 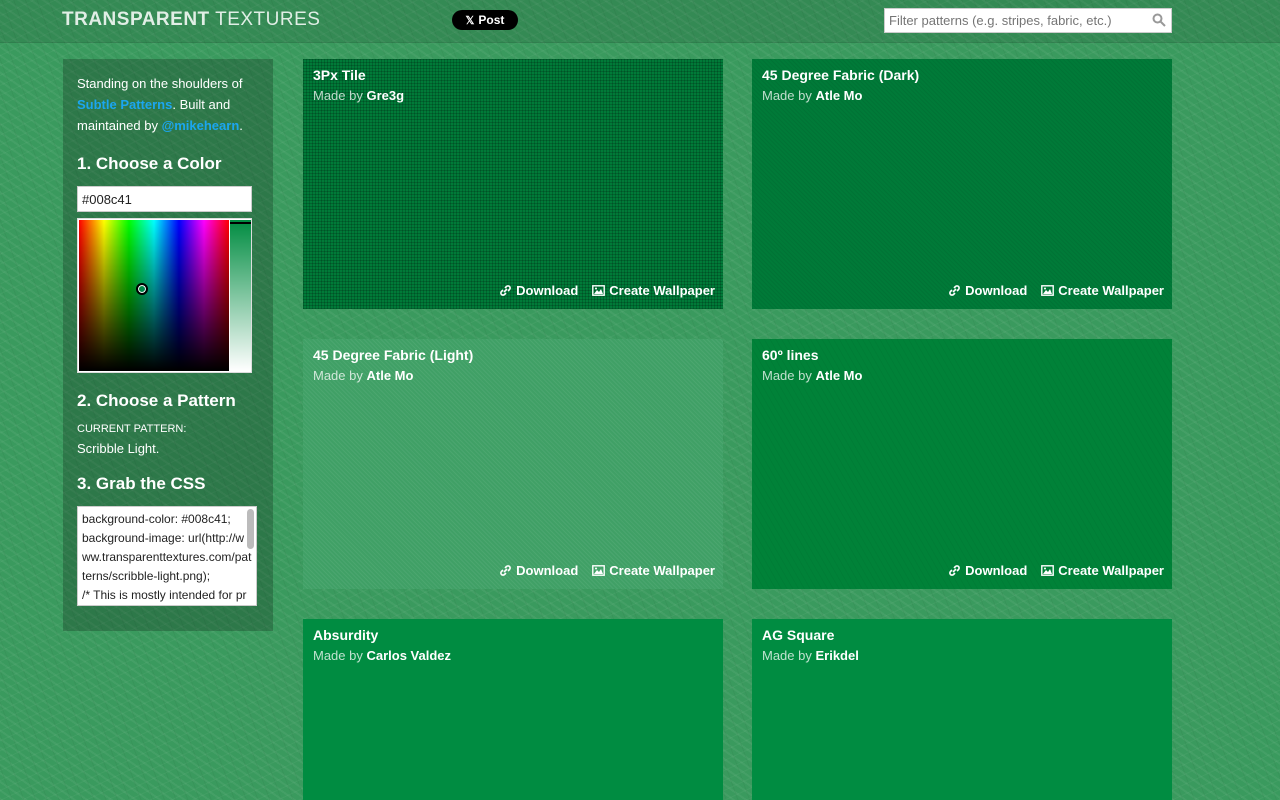 I want to click on step2-heading: 2. Choose a Pattern, so click(x=156, y=400).